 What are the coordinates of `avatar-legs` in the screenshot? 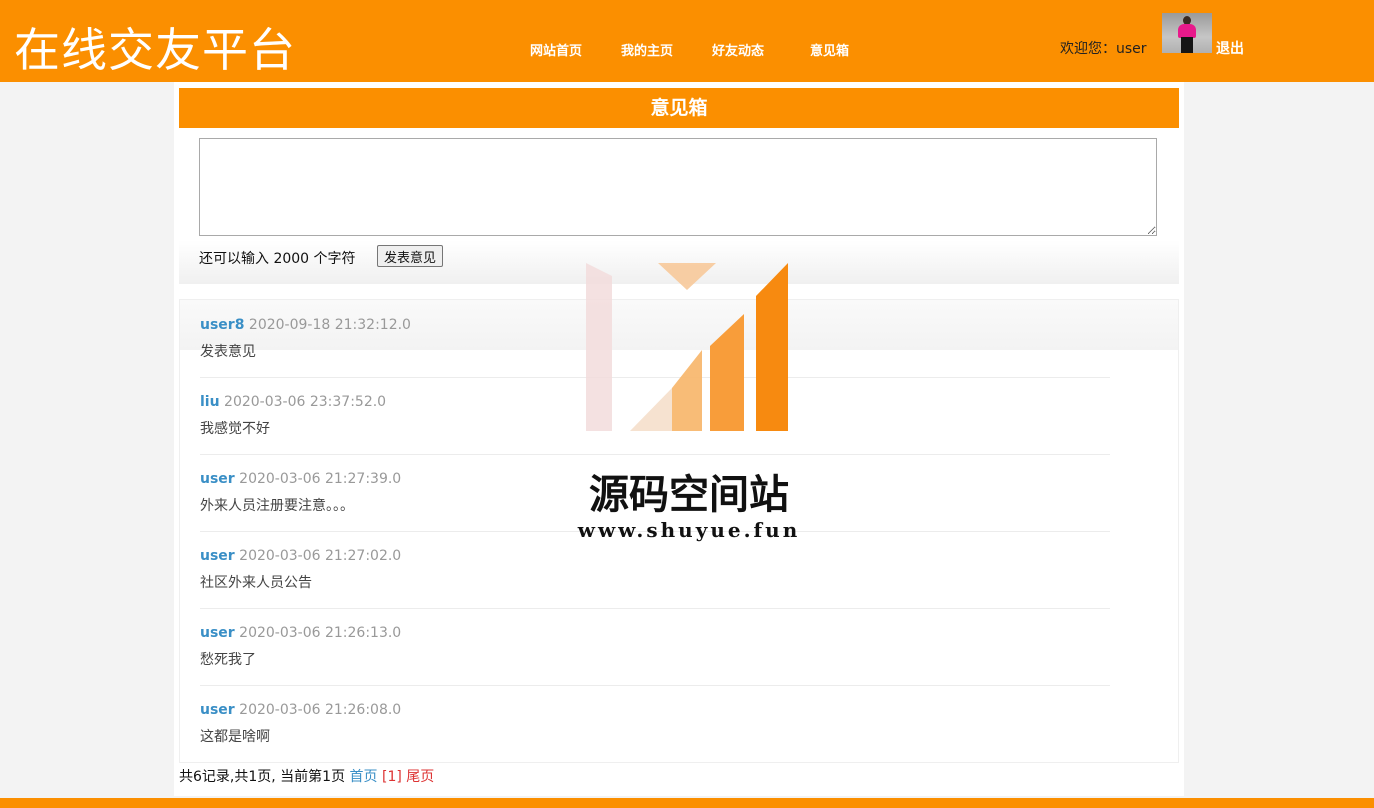 It's located at (1187, 45).